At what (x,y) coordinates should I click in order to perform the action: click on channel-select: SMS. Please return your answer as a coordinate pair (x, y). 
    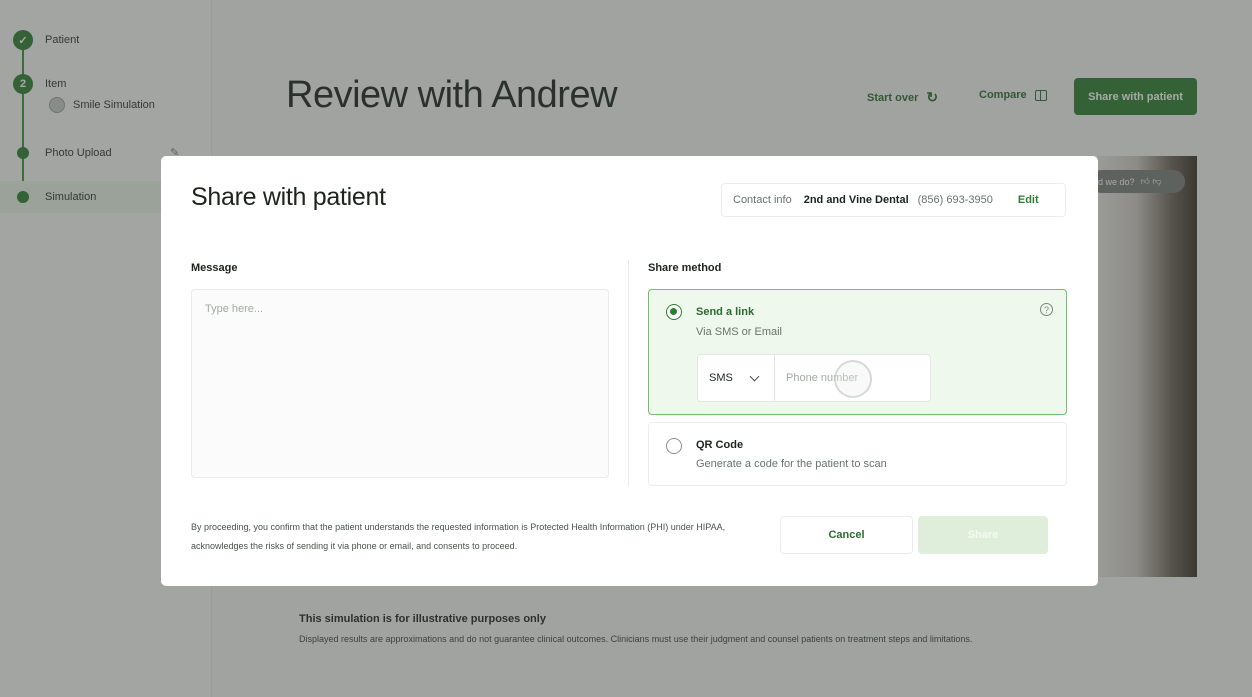
    Looking at the image, I should click on (736, 378).